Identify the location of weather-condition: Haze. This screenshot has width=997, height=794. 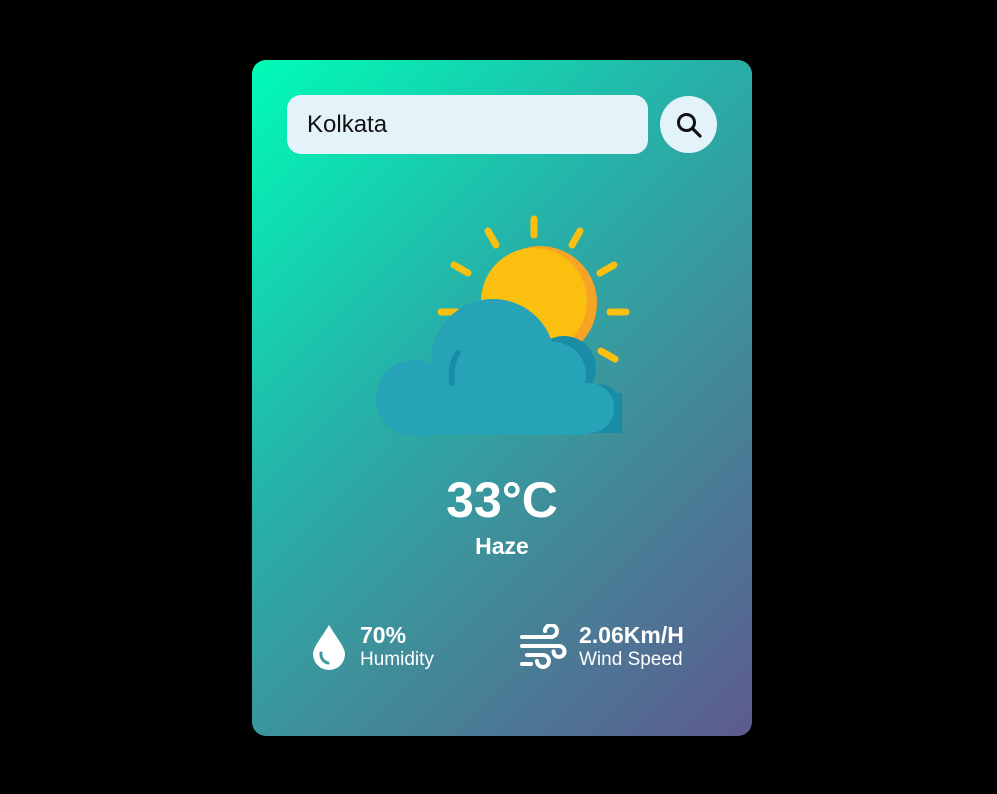
(502, 546).